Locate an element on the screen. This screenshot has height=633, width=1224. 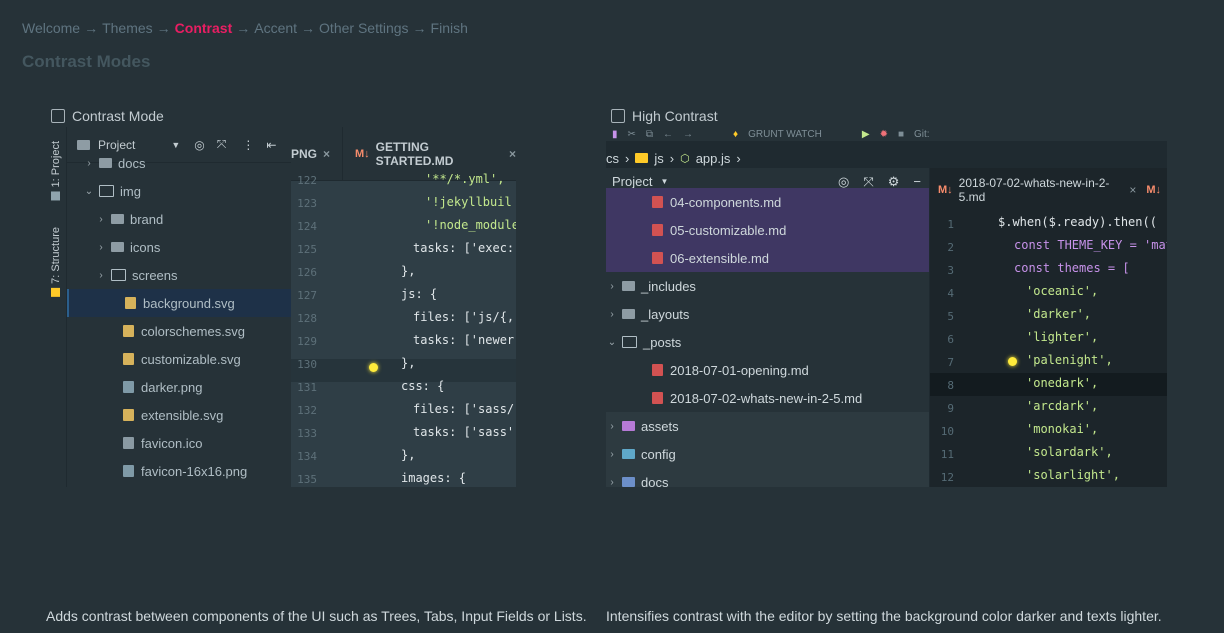
tree-item: › screens is located at coordinates (179, 275).